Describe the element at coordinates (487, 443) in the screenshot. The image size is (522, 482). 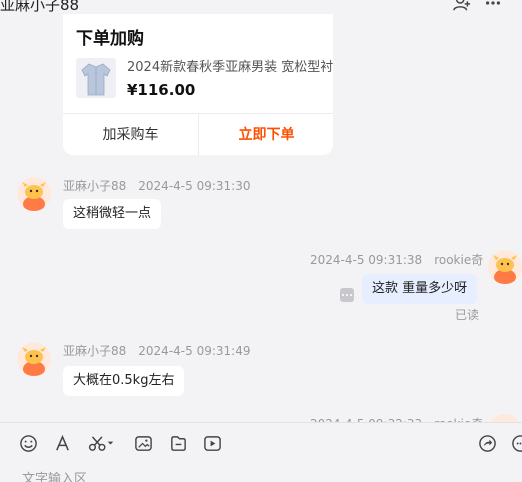
I see `share-icon` at that location.